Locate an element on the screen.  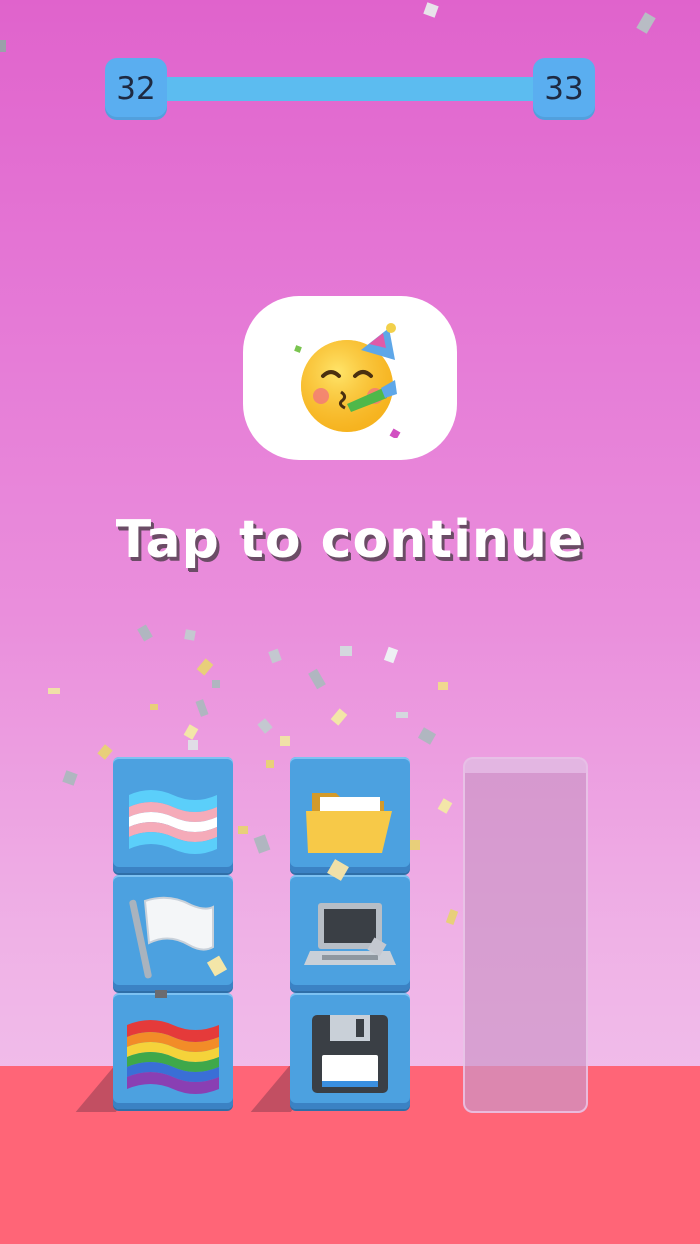
open-folder-icon is located at coordinates (349, 823).